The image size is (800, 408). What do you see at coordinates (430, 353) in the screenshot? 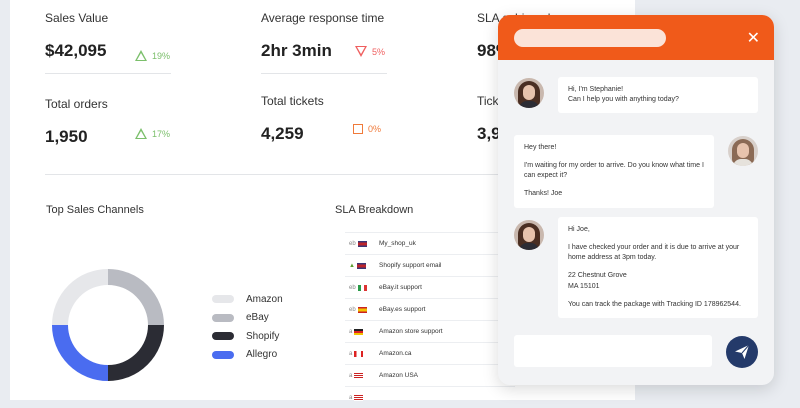
I see `sla-row: a Amazon.ca` at bounding box center [430, 353].